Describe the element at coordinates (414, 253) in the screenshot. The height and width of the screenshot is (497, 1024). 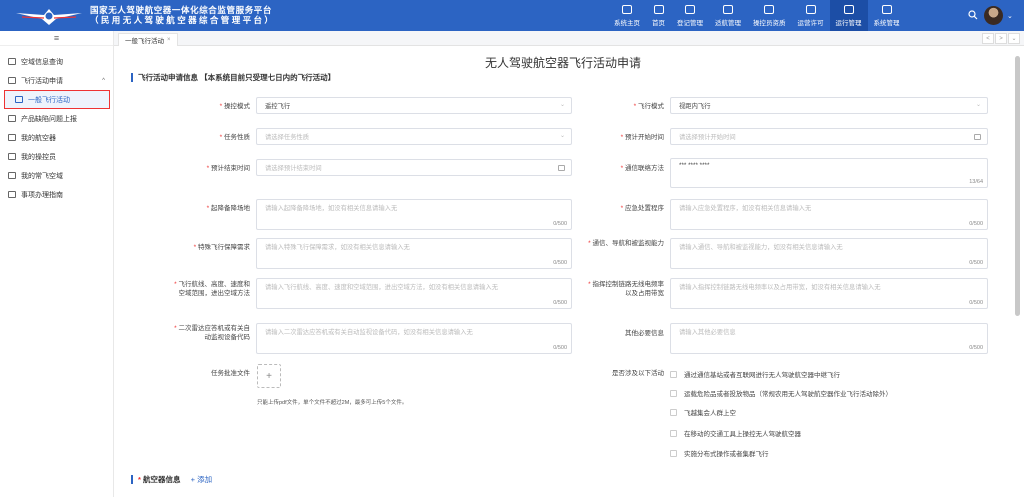
I see `special-needs-textarea: 请输入特殊飞行保障需求，如没有相关信息请输入无 0/500` at that location.